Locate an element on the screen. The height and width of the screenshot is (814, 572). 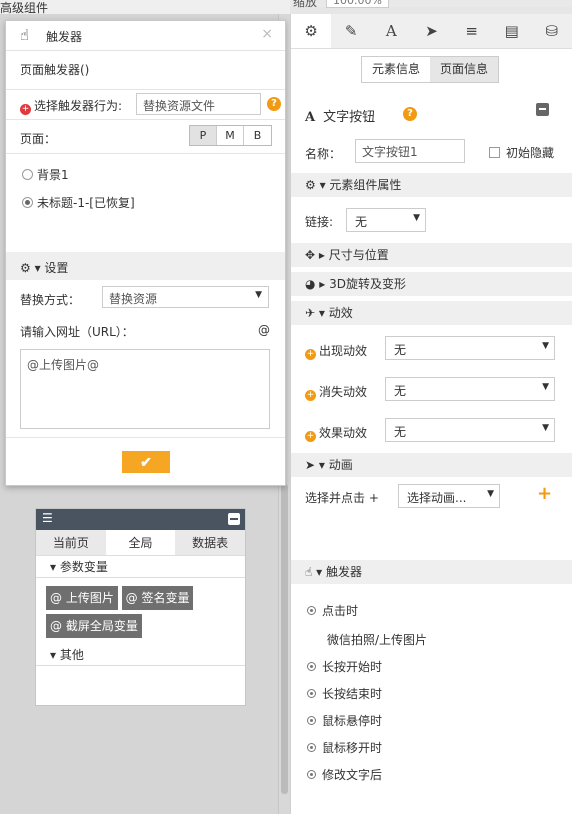
dialog-title: 触发器 is located at coordinates (64, 37).